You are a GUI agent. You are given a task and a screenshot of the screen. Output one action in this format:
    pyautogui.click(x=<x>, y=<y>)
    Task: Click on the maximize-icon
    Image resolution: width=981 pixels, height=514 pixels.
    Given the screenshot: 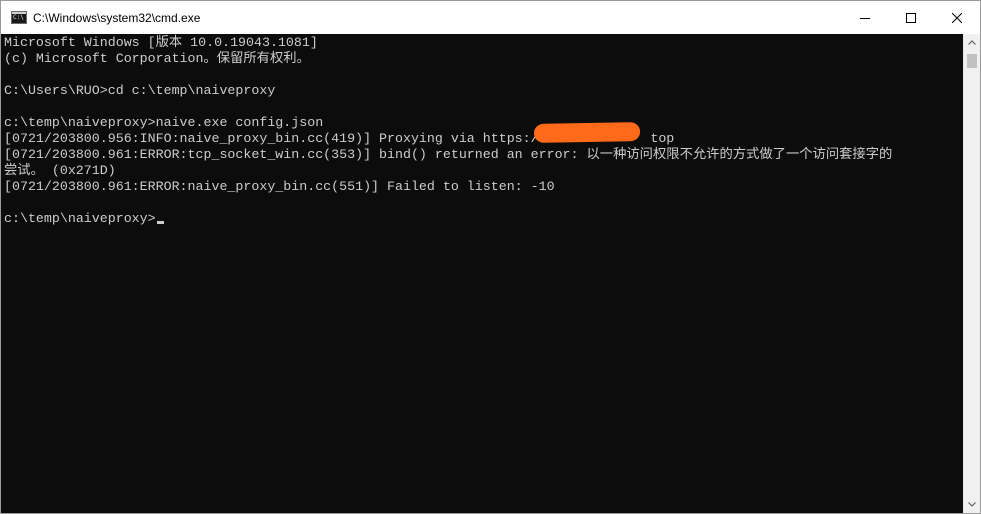 What is the action you would take?
    pyautogui.click(x=911, y=17)
    